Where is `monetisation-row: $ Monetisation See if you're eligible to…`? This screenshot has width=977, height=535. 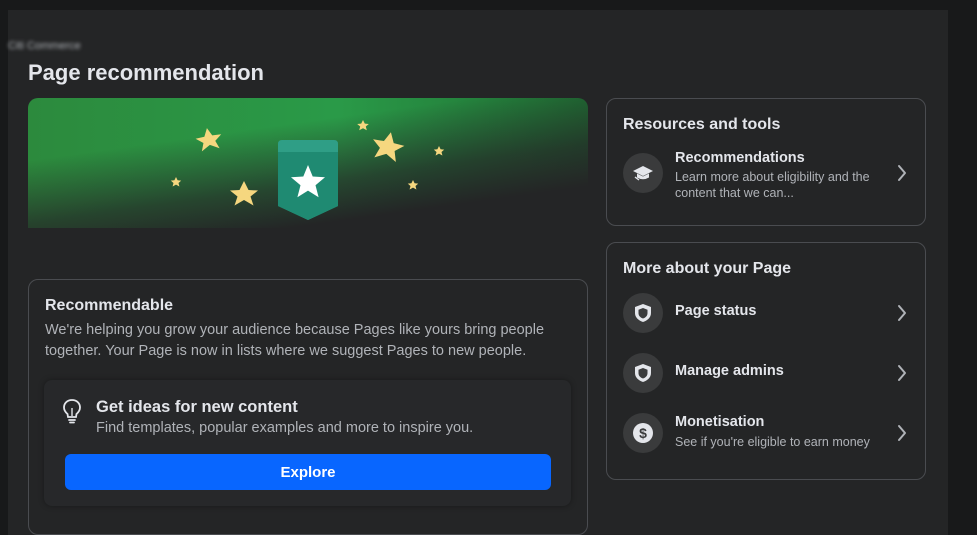 monetisation-row: $ Monetisation See if you're eligible to… is located at coordinates (766, 433).